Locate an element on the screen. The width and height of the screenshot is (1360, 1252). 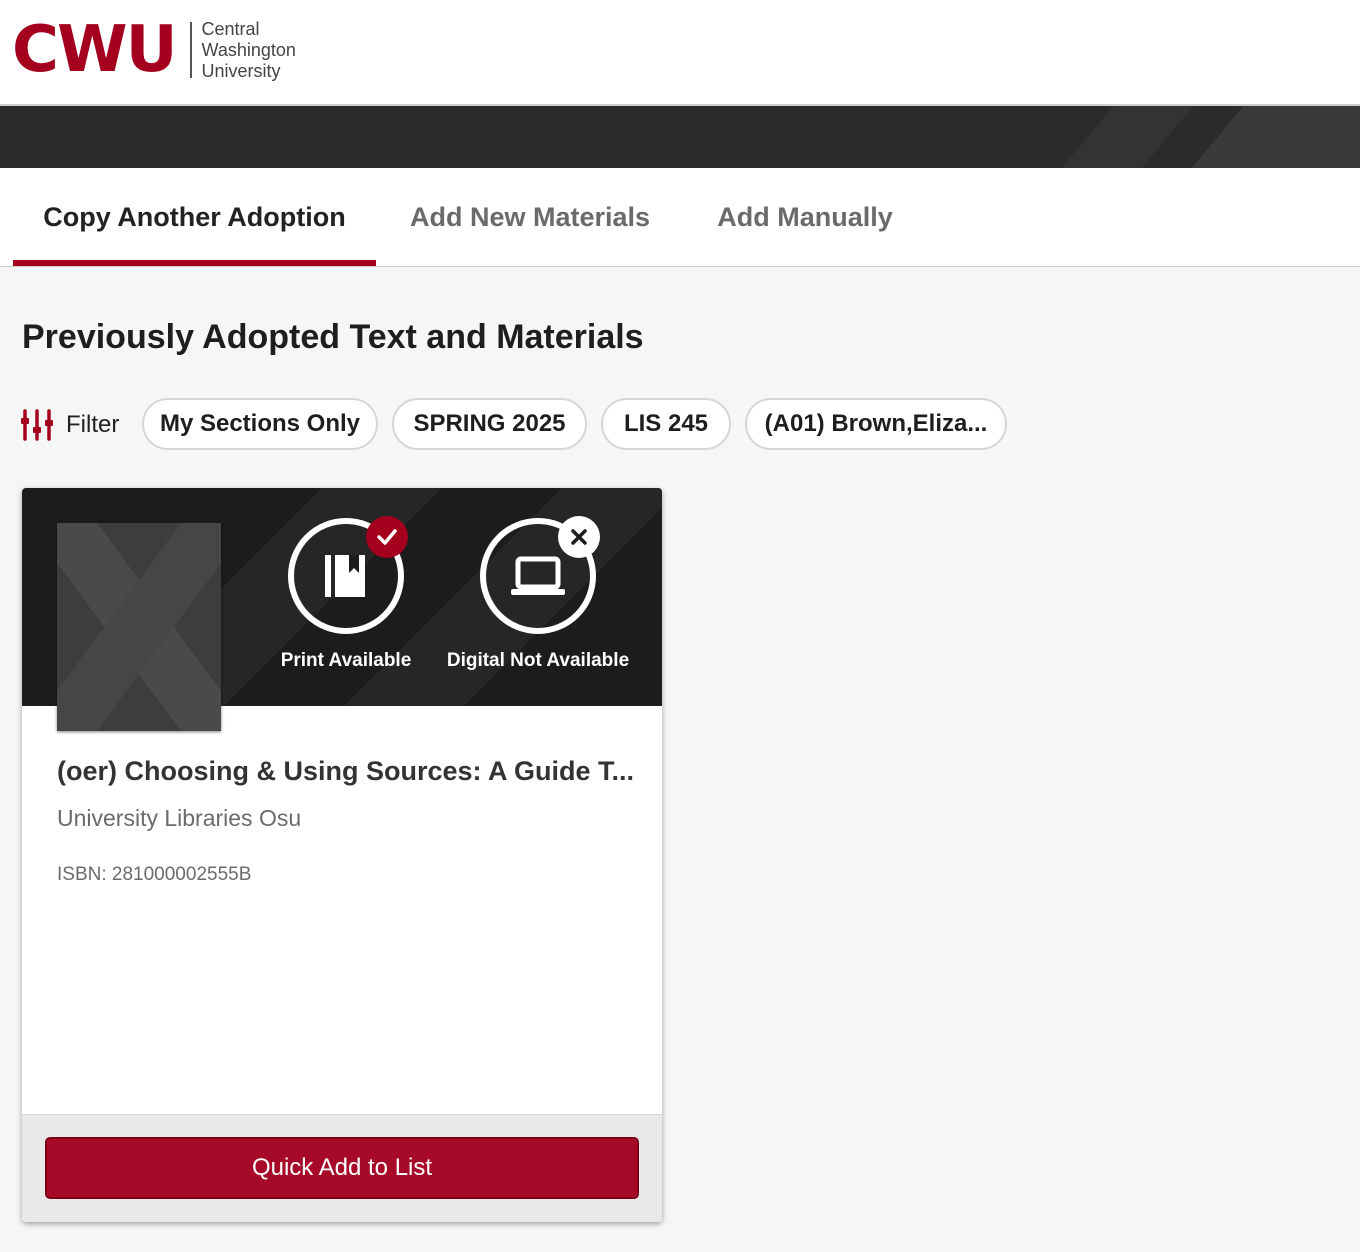
digital-availability: Digital Not Available is located at coordinates (538, 594).